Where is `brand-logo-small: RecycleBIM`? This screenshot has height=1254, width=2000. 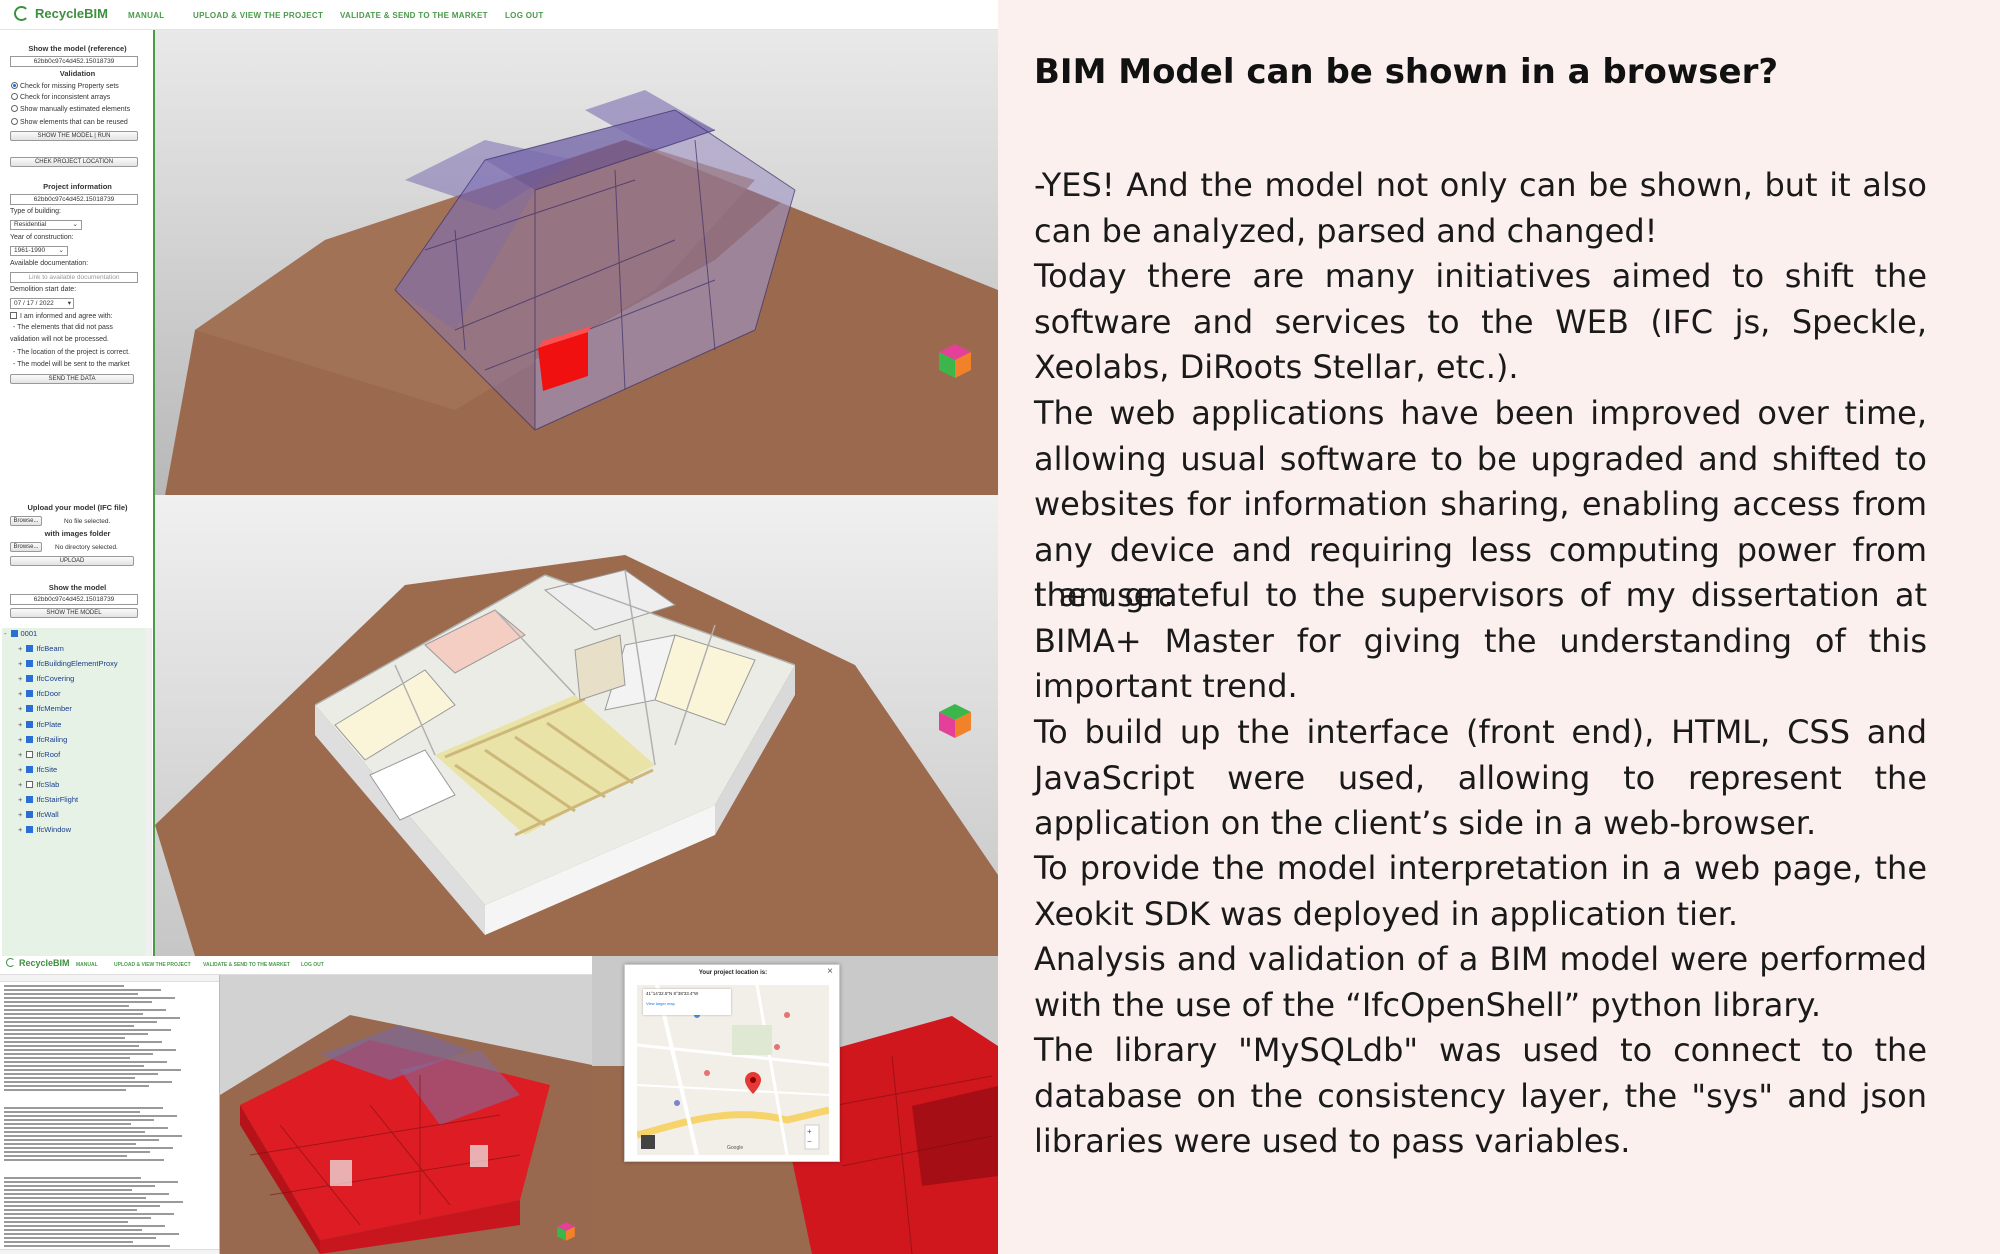 brand-logo-small: RecycleBIM is located at coordinates (38, 963).